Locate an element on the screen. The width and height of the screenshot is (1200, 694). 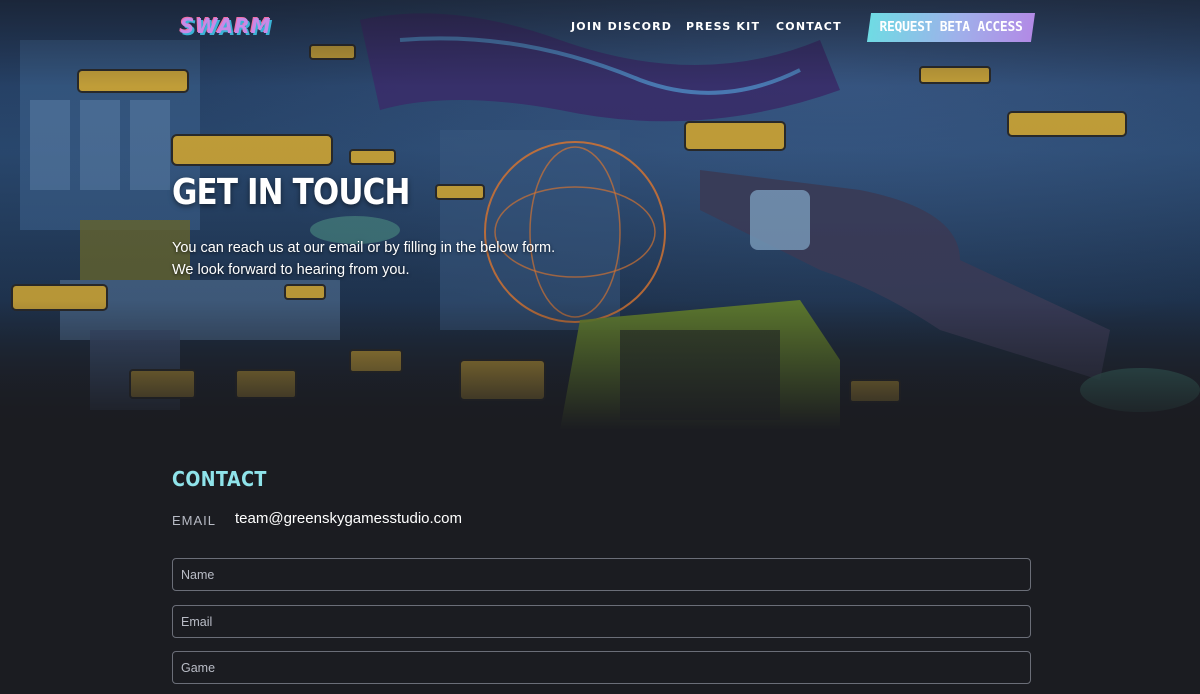
email-field is located at coordinates (601, 621).